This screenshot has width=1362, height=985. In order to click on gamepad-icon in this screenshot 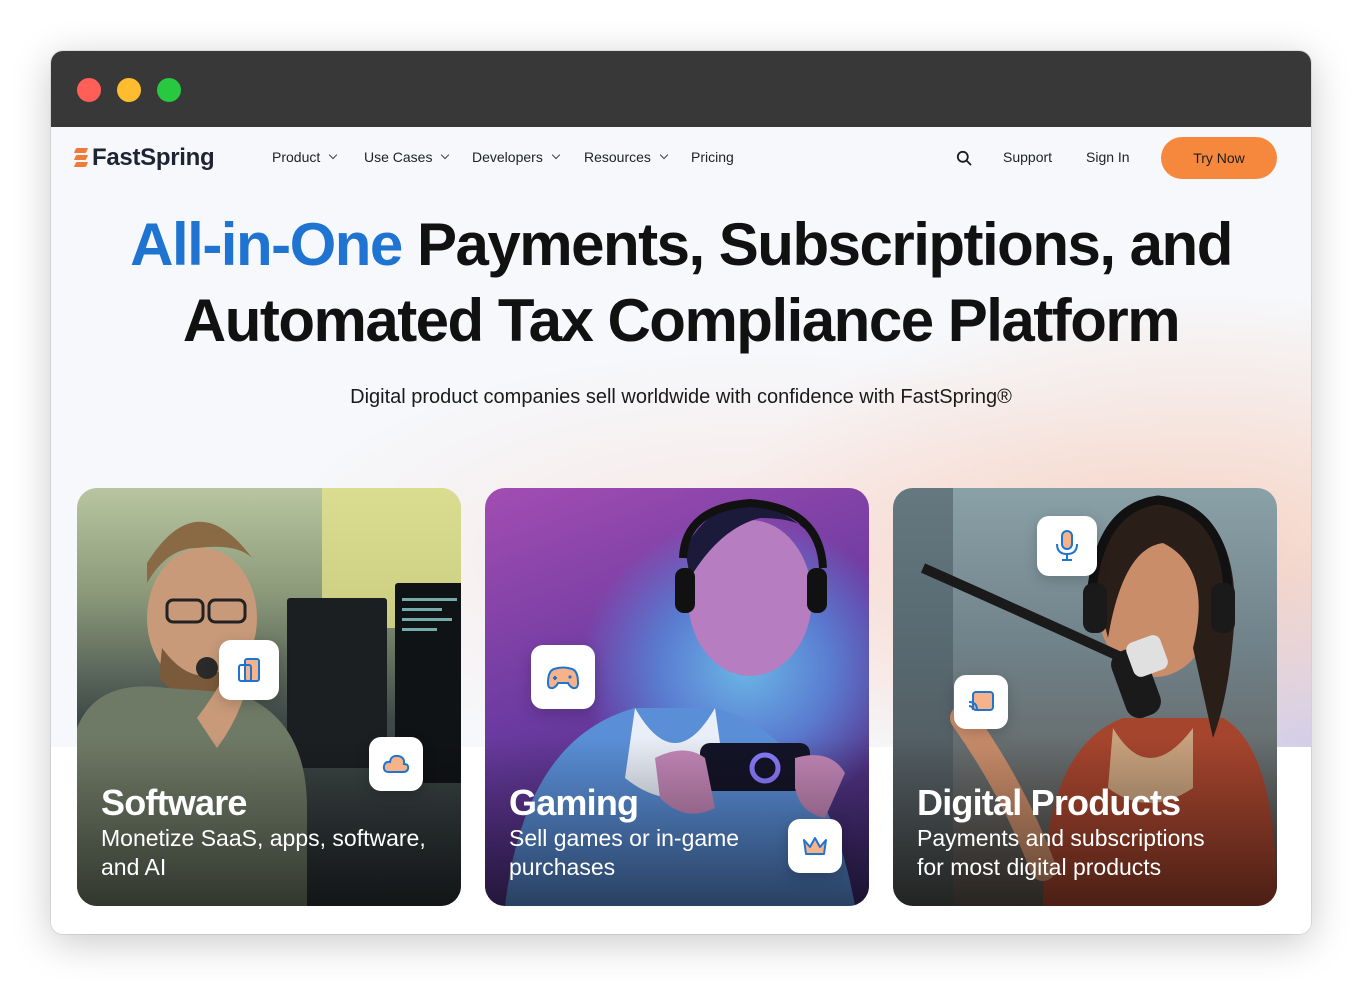, I will do `click(563, 677)`.